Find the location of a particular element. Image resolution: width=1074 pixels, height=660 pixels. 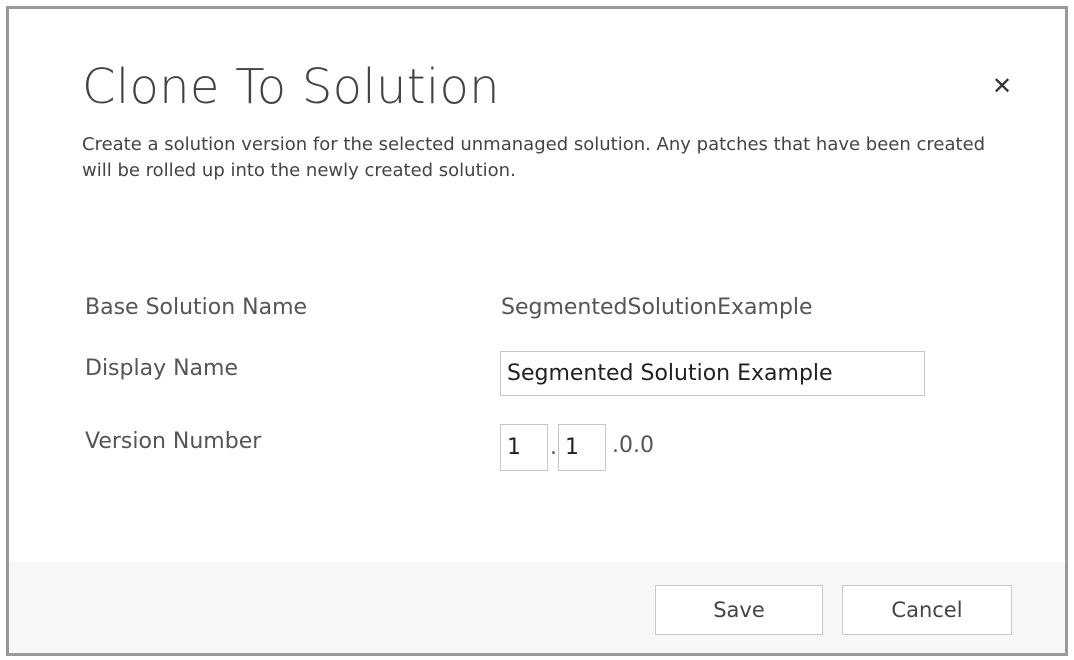

cancel-button: Cancel is located at coordinates (927, 610).